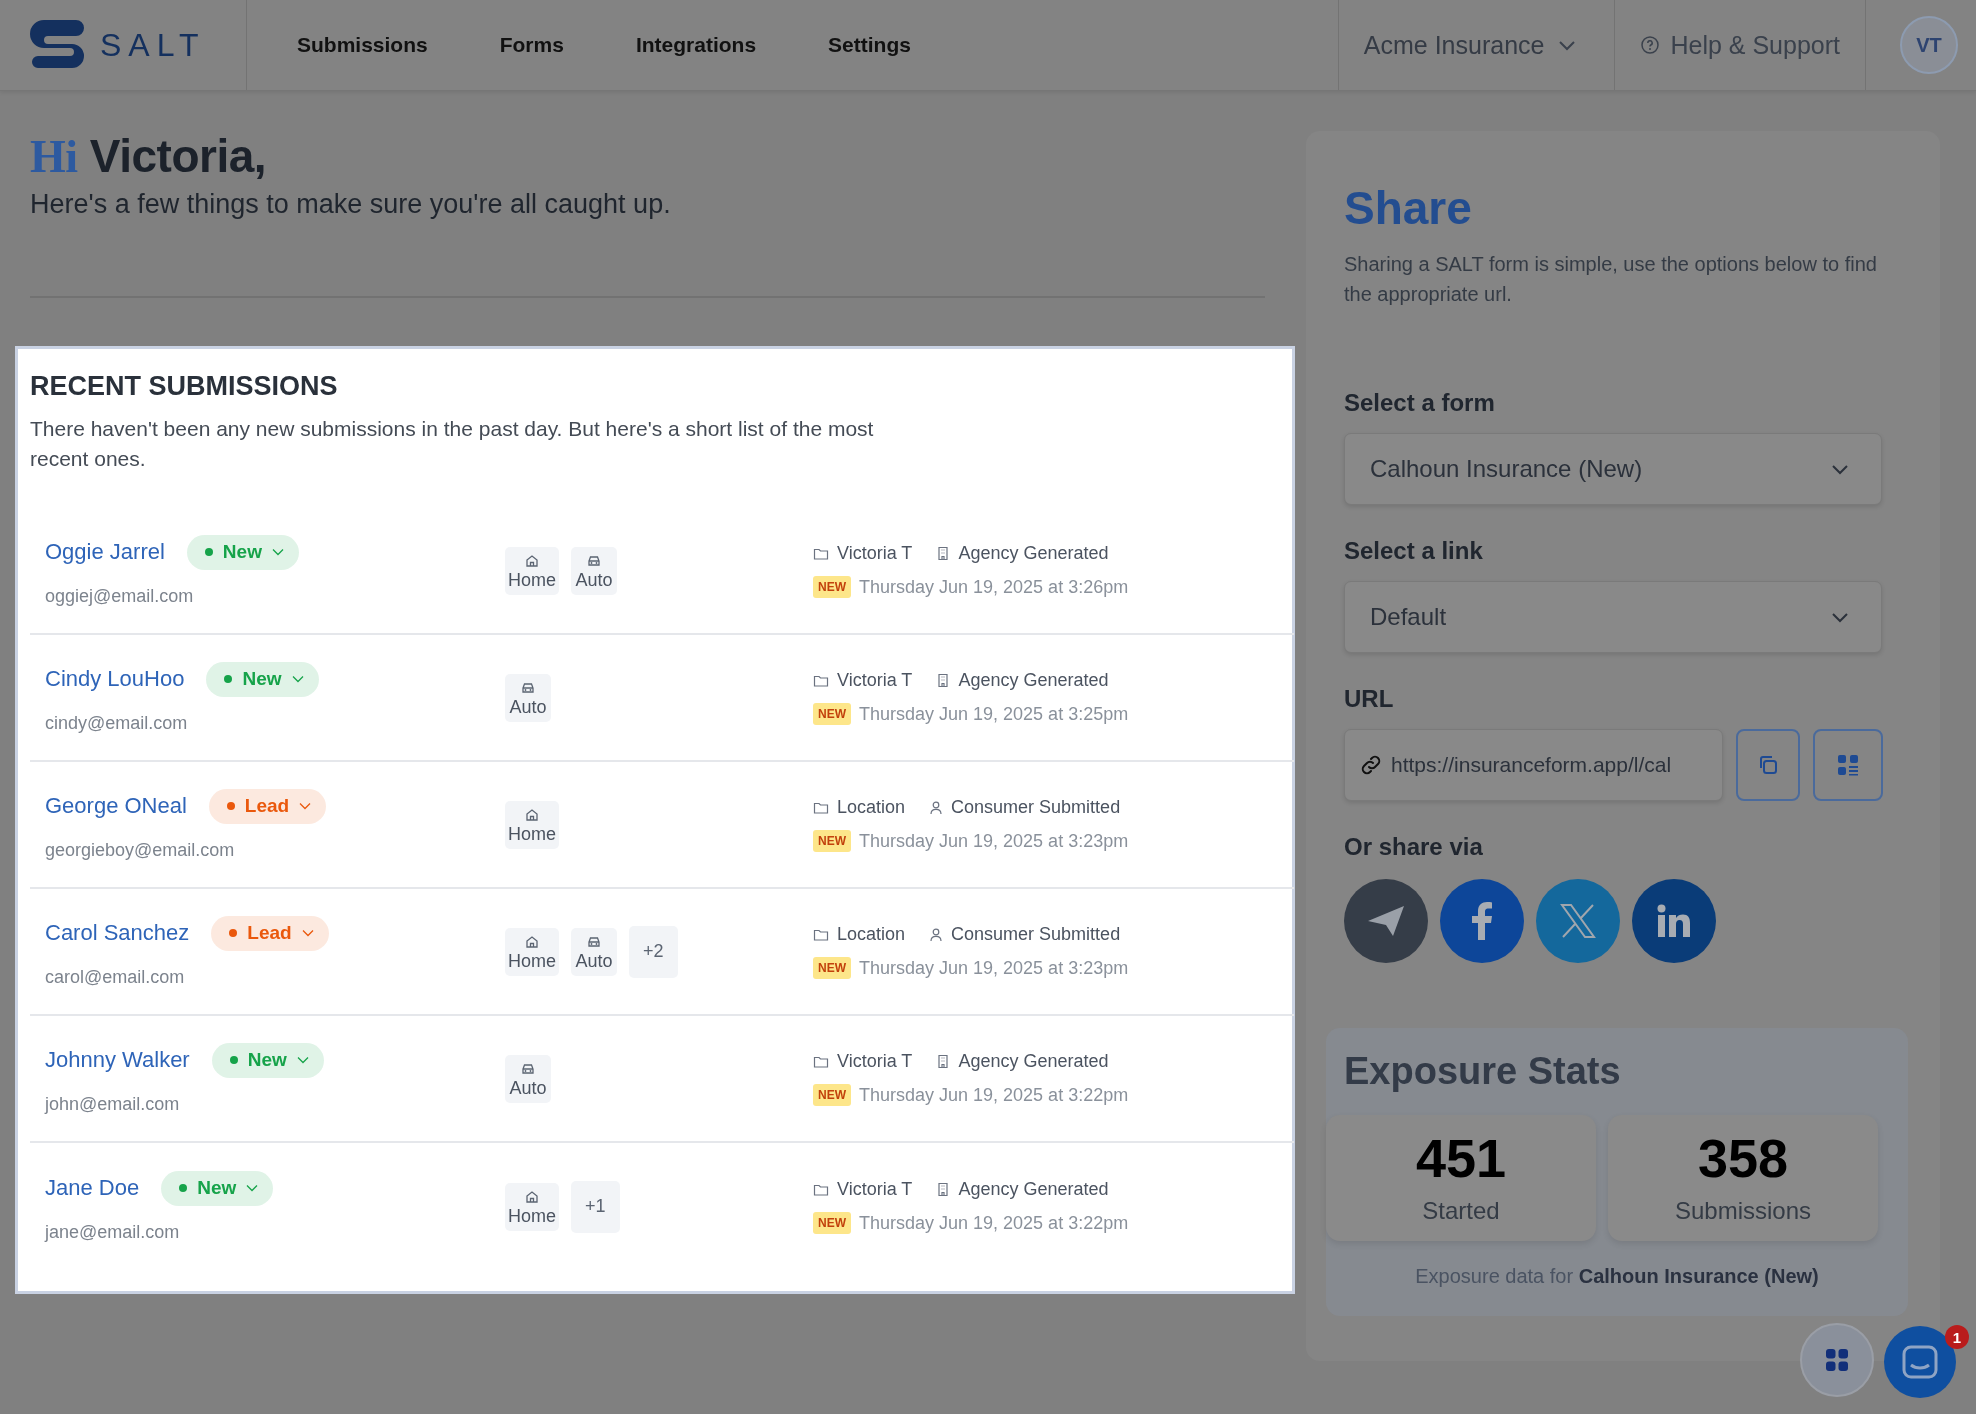 The width and height of the screenshot is (1976, 1414). I want to click on url-field: https://insuranceform.app/l/cal, so click(1533, 765).